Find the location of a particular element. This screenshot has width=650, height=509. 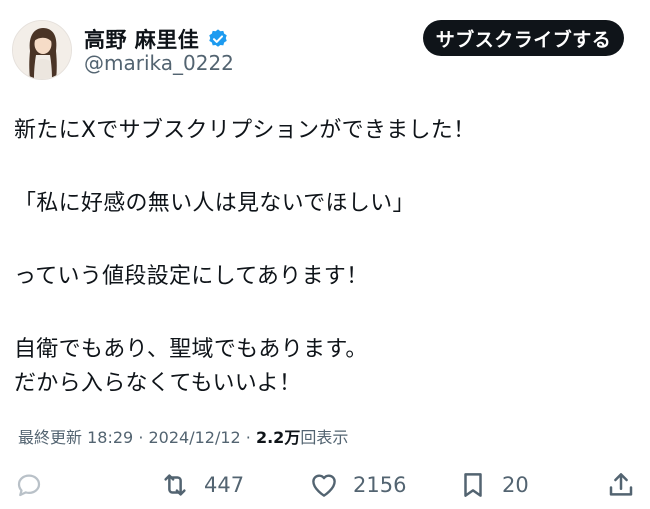

bookmark-icon is located at coordinates (473, 485).